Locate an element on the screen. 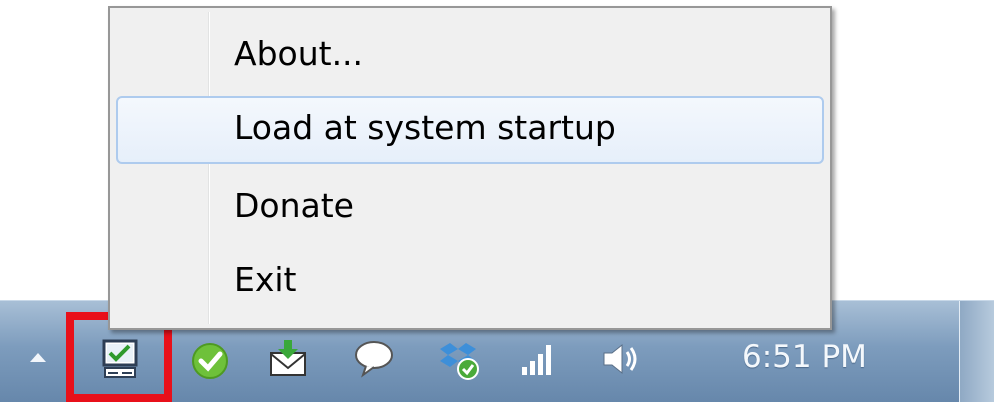 The height and width of the screenshot is (402, 994). green-check-icon is located at coordinates (210, 359).